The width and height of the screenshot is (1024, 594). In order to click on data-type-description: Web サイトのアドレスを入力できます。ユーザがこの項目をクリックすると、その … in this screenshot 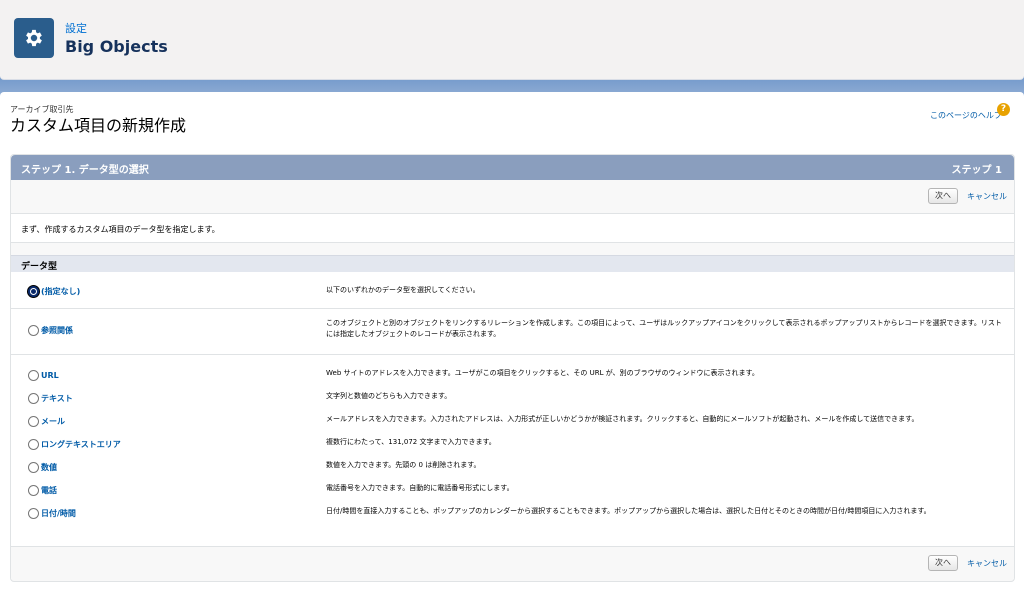, I will do `click(542, 373)`.